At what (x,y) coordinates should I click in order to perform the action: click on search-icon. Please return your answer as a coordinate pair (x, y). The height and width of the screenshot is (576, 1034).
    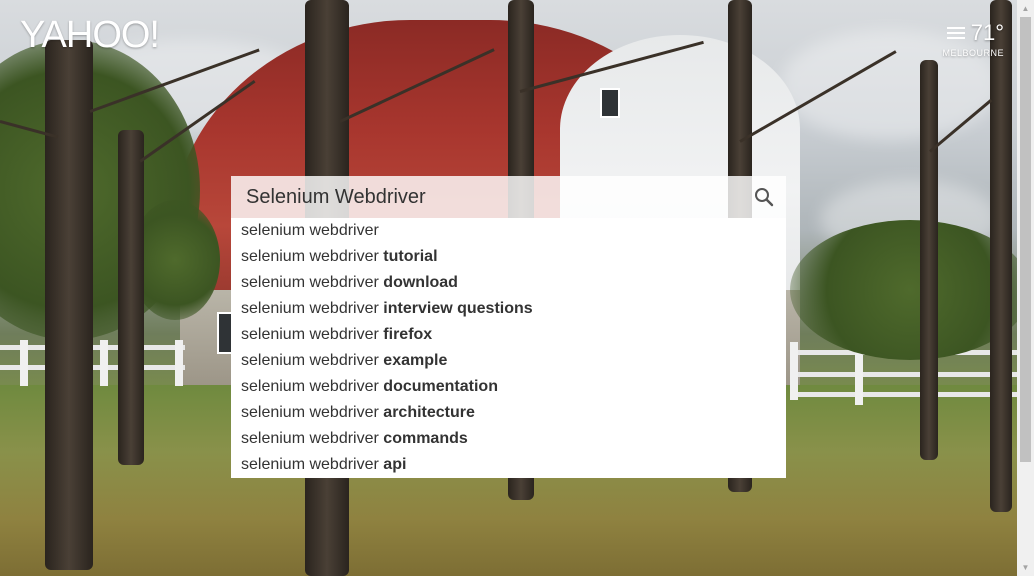
    Looking at the image, I should click on (764, 197).